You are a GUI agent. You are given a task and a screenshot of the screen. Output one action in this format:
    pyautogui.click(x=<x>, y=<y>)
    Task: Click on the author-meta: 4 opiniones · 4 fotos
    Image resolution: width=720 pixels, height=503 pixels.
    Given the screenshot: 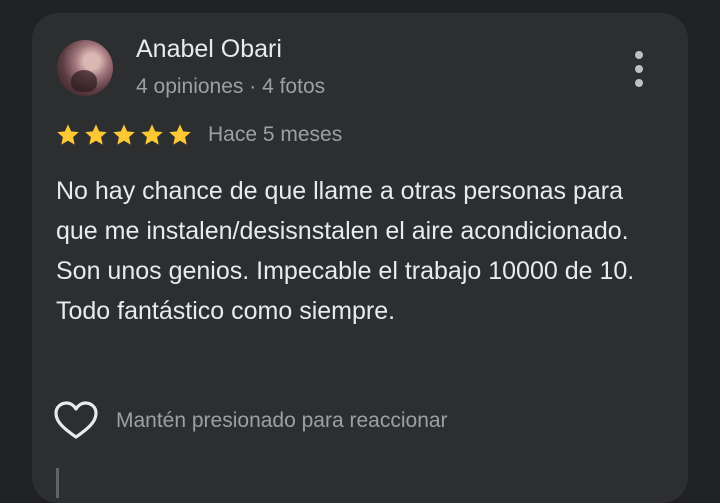 What is the action you would take?
    pyautogui.click(x=231, y=86)
    